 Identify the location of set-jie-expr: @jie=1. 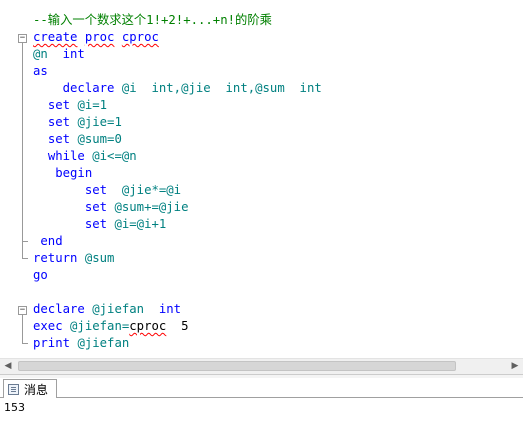
(99, 122).